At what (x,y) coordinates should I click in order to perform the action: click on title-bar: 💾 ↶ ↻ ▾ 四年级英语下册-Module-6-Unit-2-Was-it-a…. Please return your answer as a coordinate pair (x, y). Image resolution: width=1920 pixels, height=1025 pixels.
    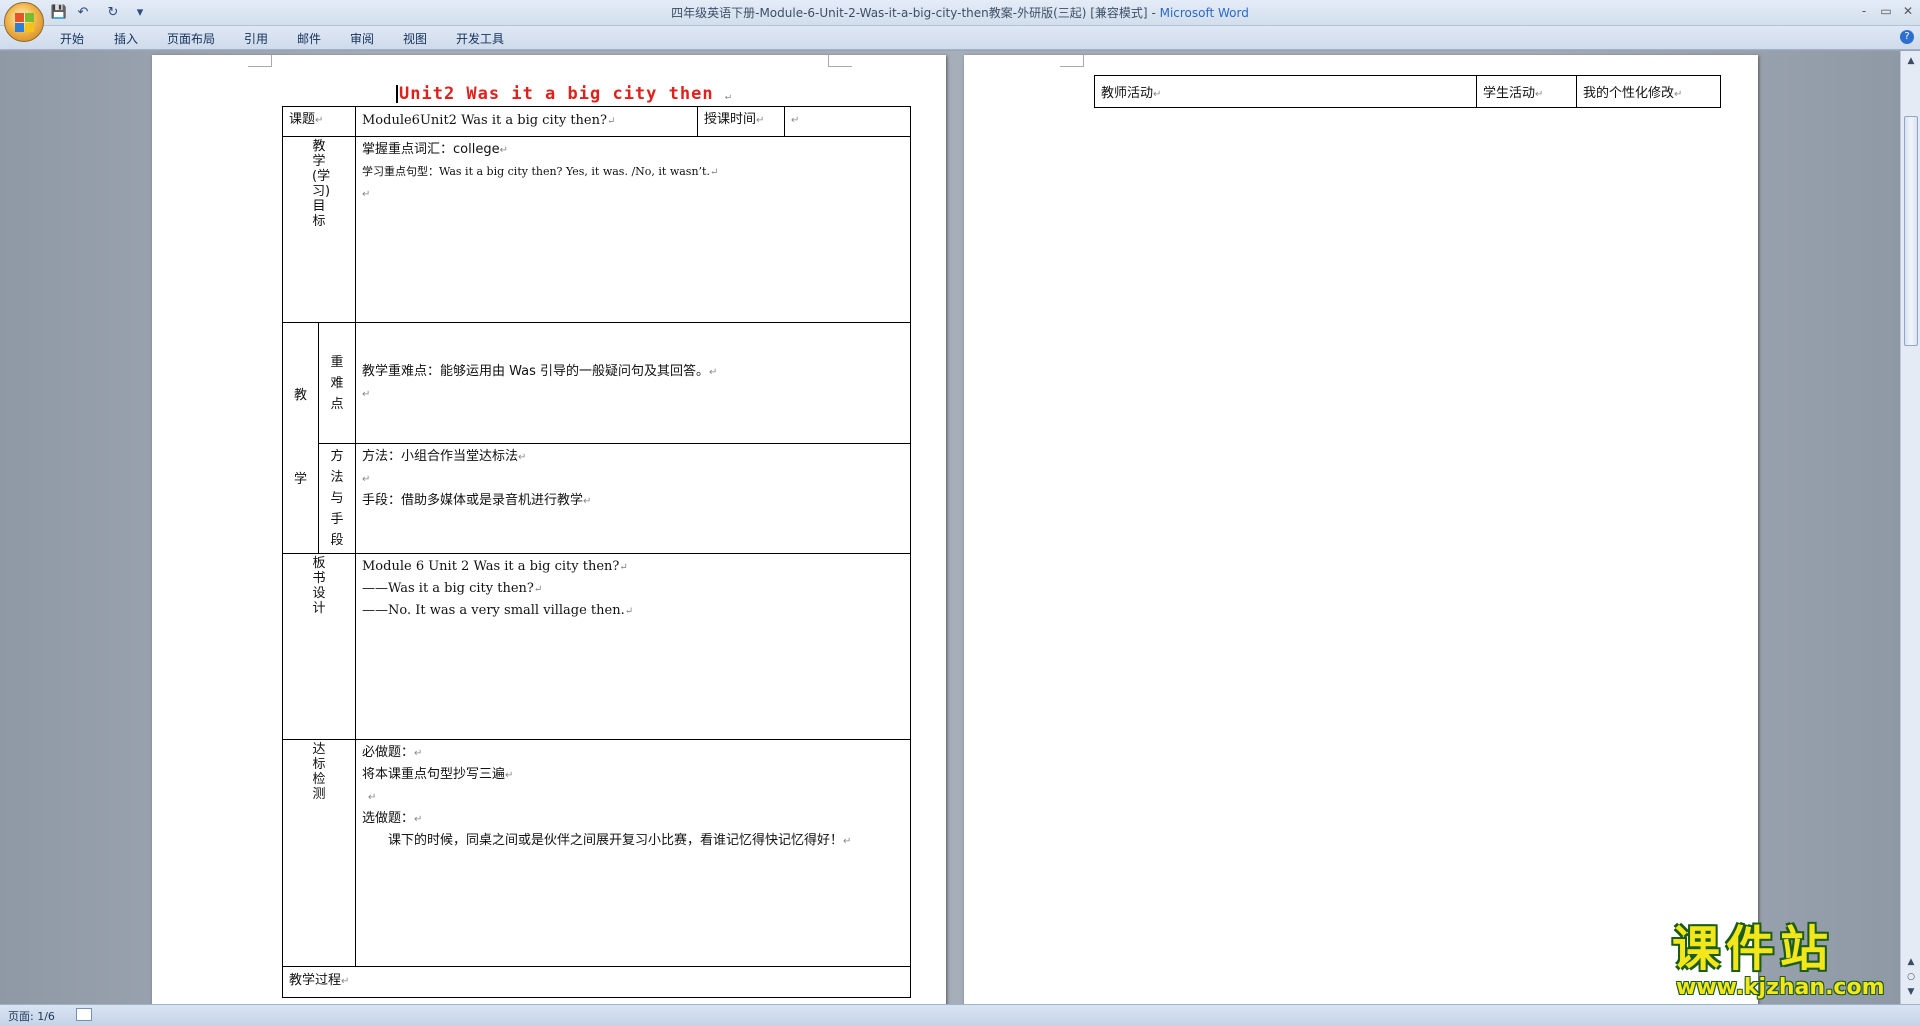
    Looking at the image, I should click on (960, 21).